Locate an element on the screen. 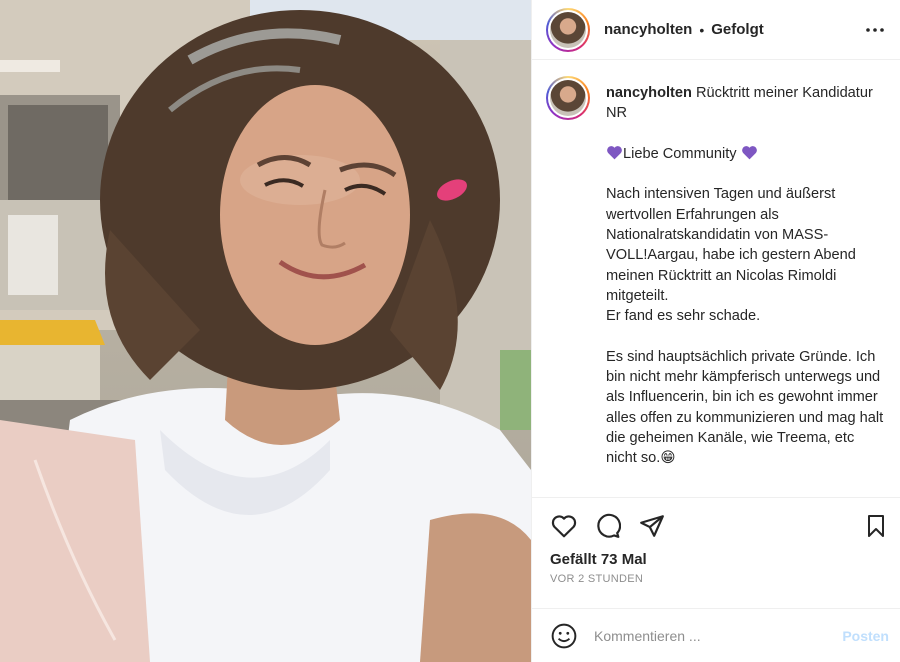 The width and height of the screenshot is (900, 662). comment-icon is located at coordinates (608, 526).